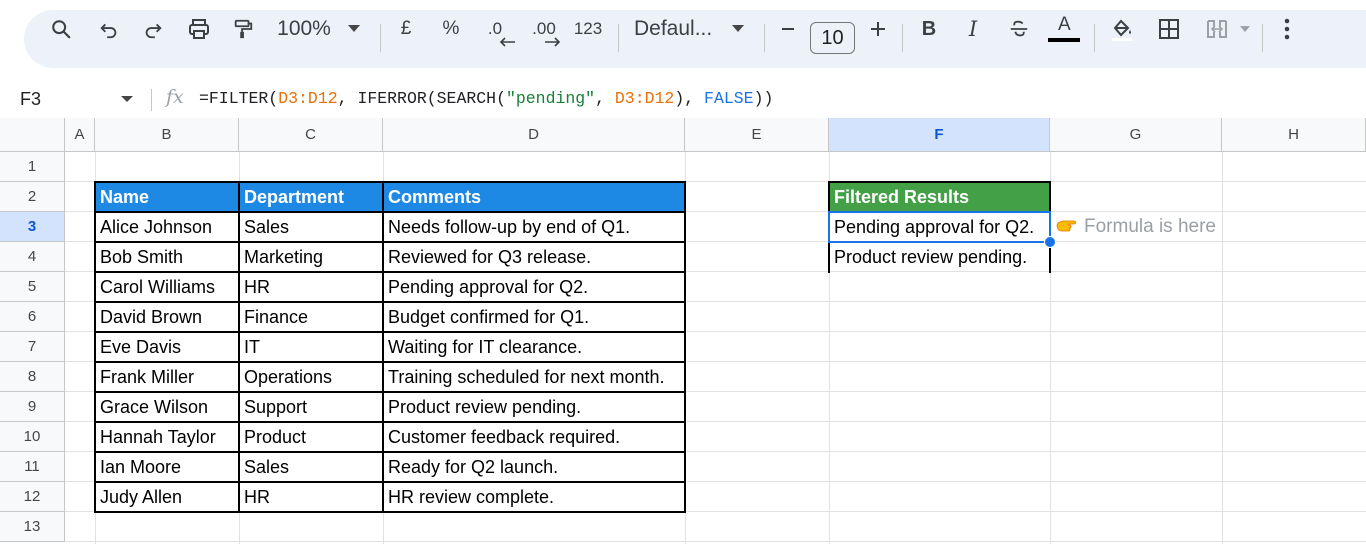  I want to click on more-options-icon, so click(1287, 29).